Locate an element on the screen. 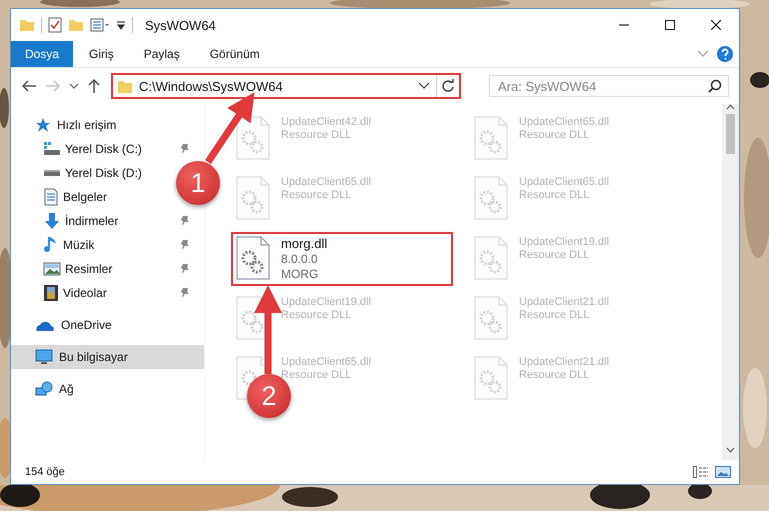 This screenshot has height=511, width=769. close-icon is located at coordinates (716, 25).